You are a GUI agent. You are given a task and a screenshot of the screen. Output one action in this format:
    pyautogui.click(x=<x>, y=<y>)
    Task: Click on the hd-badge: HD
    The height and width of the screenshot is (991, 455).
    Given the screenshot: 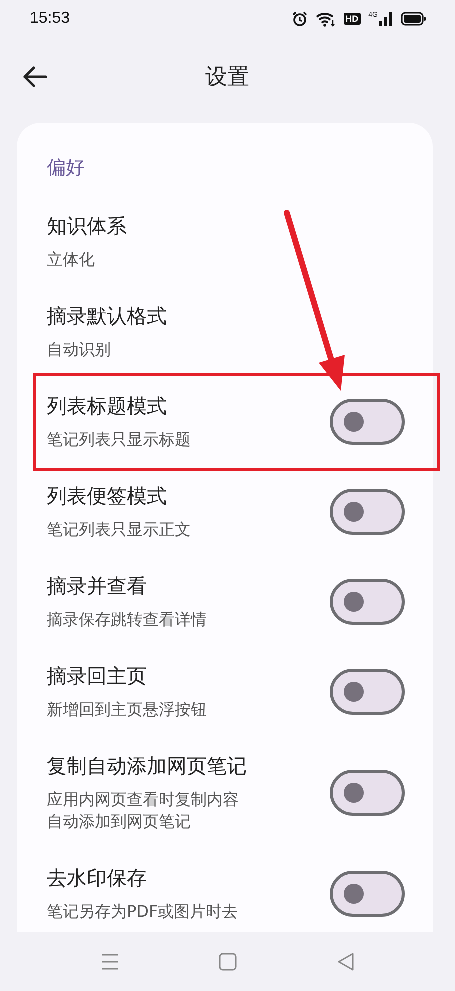 What is the action you would take?
    pyautogui.click(x=352, y=19)
    